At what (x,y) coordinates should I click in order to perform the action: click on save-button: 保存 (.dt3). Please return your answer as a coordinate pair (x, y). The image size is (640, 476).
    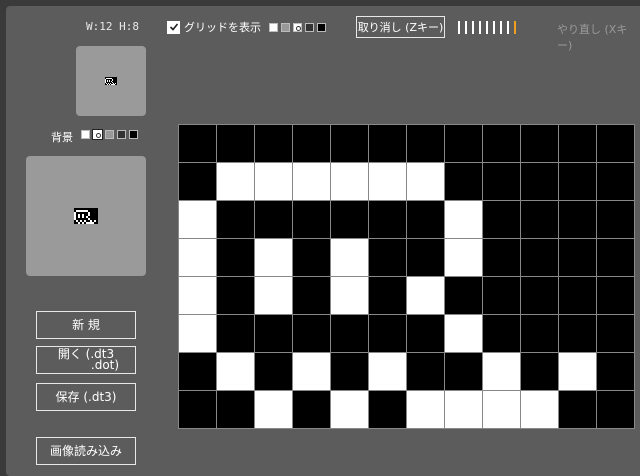
    Looking at the image, I should click on (86, 397).